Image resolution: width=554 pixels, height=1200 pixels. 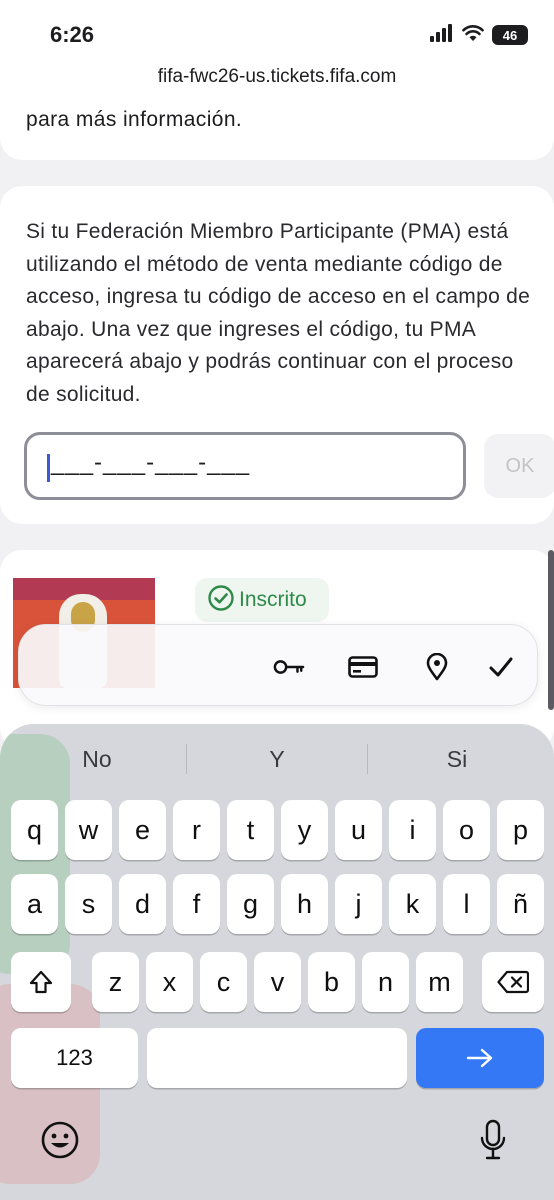 What do you see at coordinates (277, 126) in the screenshot?
I see `info-card: para más información.` at bounding box center [277, 126].